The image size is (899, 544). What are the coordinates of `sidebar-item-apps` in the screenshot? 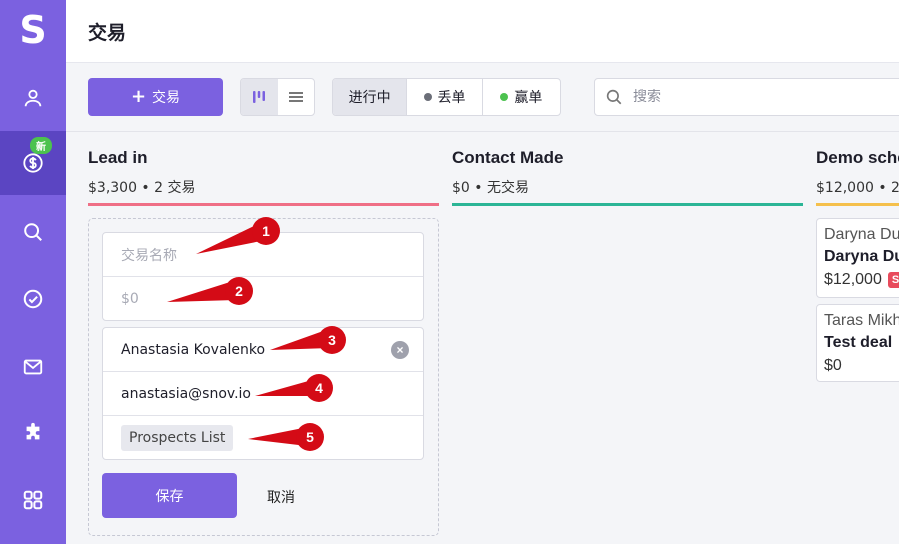 It's located at (33, 500).